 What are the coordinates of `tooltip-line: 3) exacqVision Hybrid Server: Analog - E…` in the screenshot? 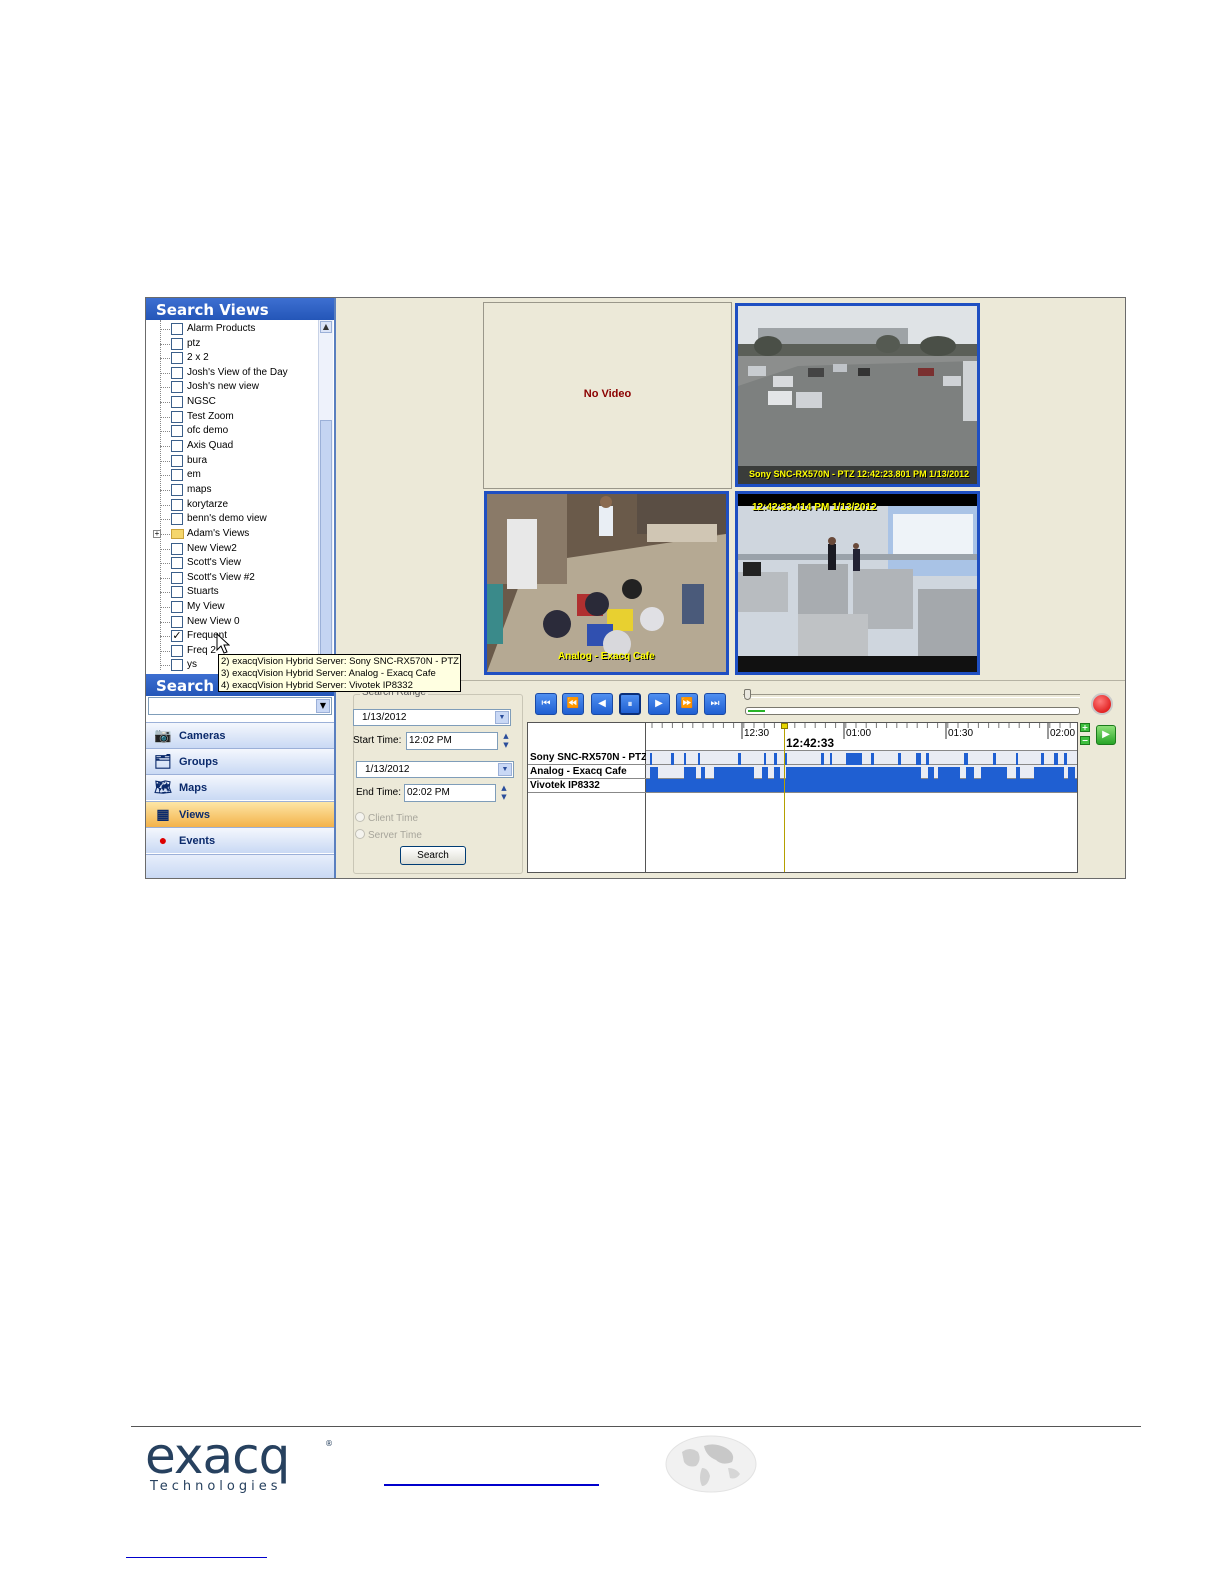 It's located at (328, 673).